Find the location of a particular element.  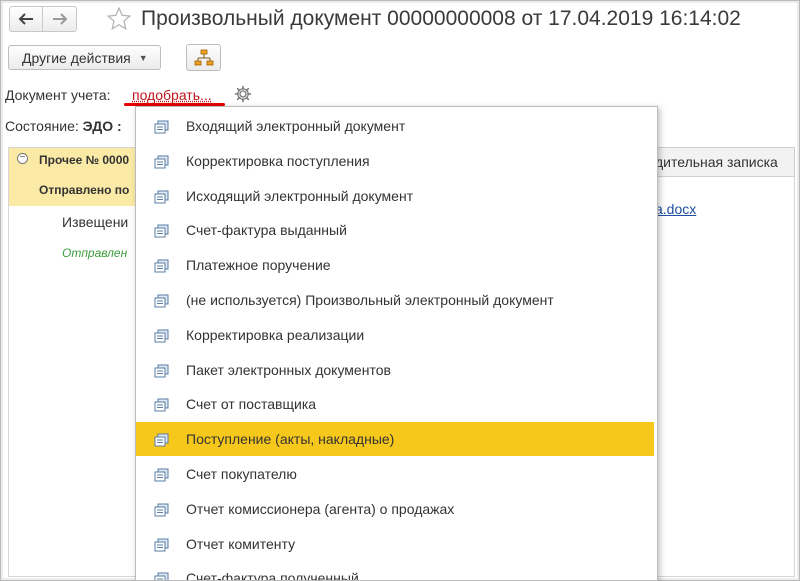

structure-button is located at coordinates (203, 57).